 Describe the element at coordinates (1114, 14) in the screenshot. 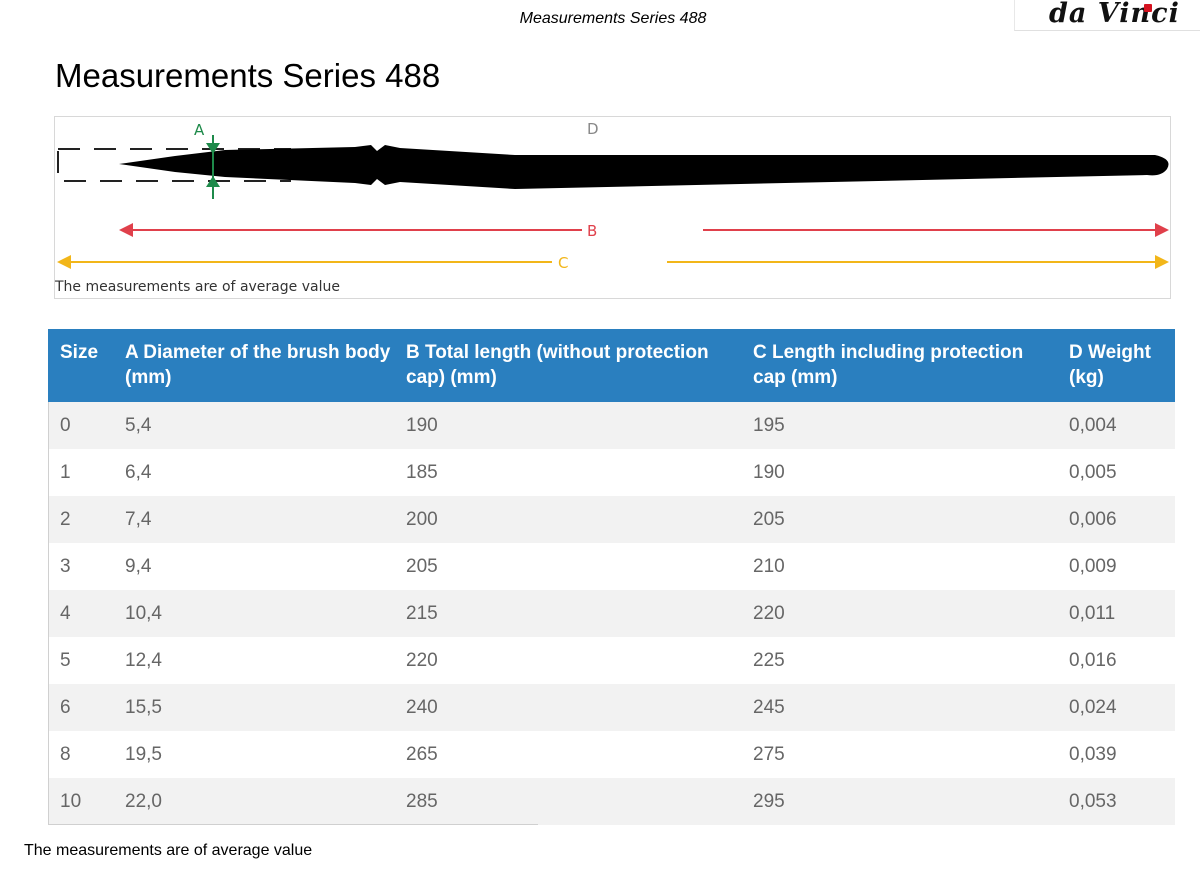

I see `logo-text: da Vinci` at that location.